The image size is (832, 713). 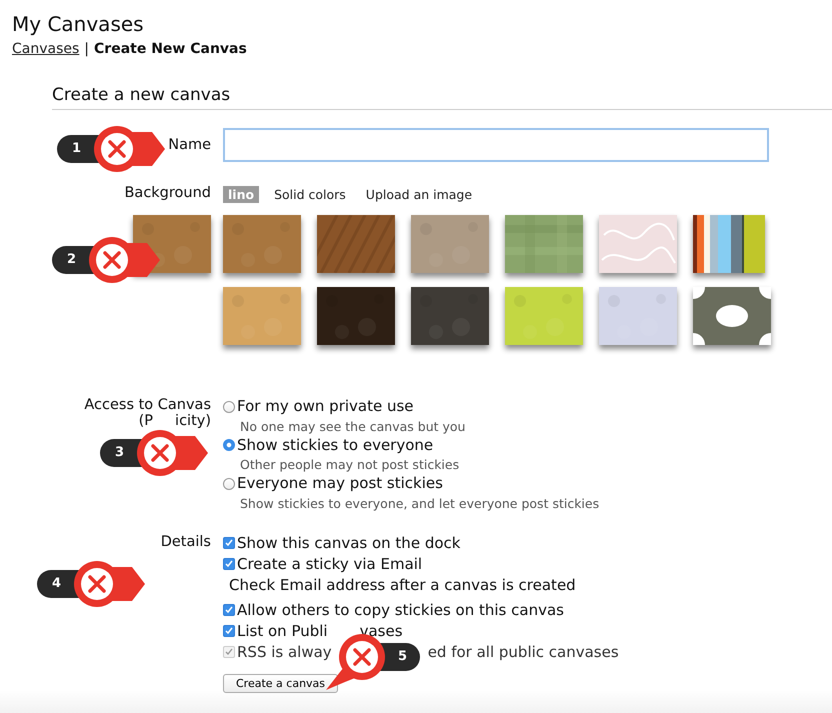 I want to click on field-label: Name, so click(x=189, y=145).